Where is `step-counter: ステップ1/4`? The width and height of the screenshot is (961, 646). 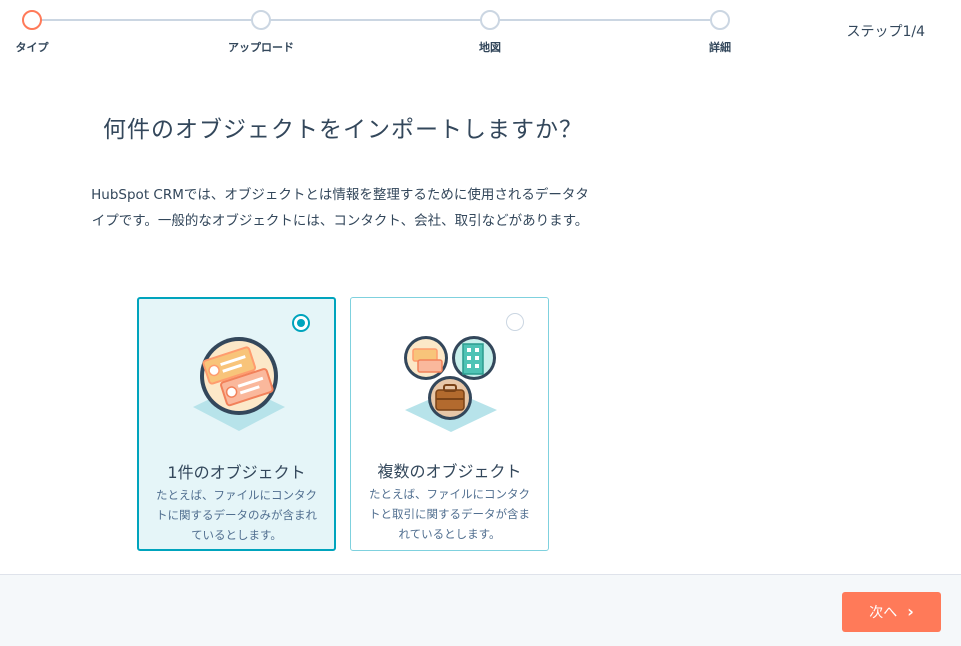
step-counter: ステップ1/4 is located at coordinates (885, 32).